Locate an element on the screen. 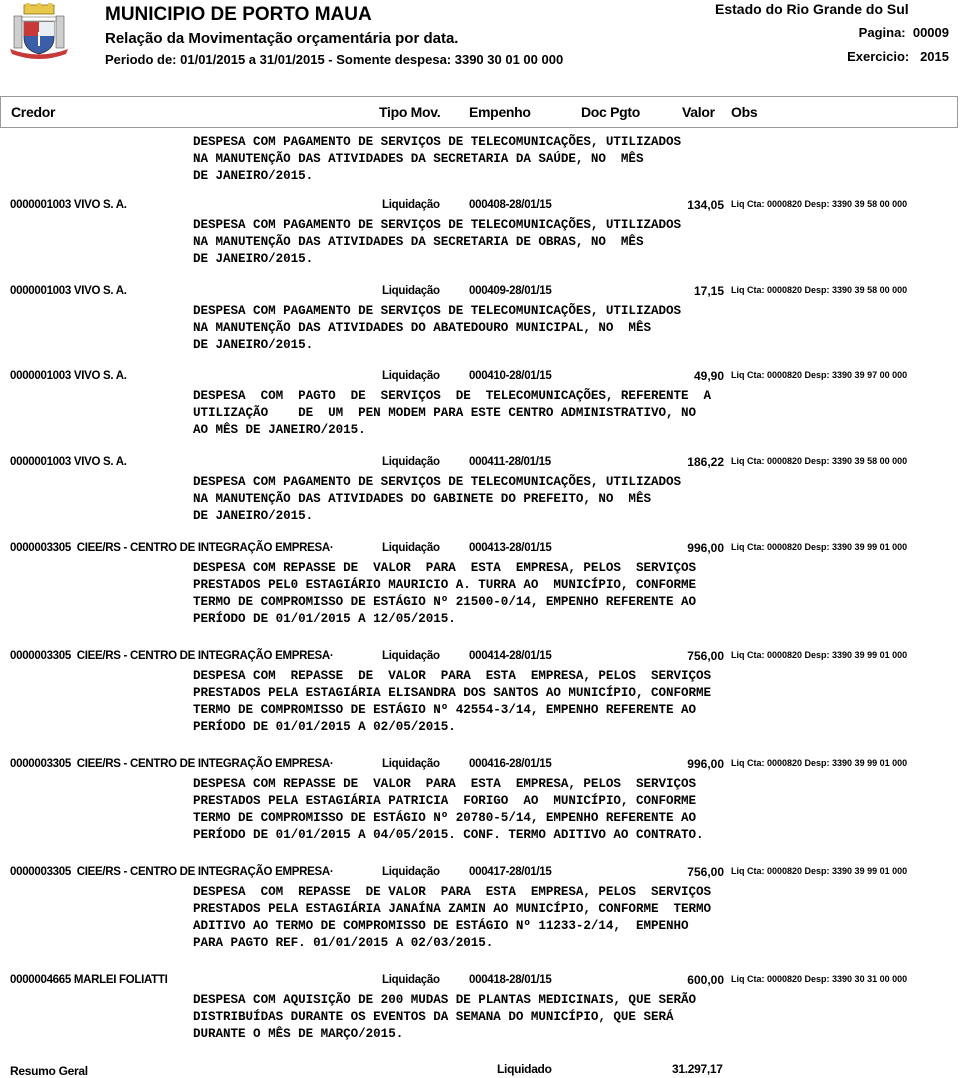  entry-empenho: 000410-28/01/15 is located at coordinates (510, 376).